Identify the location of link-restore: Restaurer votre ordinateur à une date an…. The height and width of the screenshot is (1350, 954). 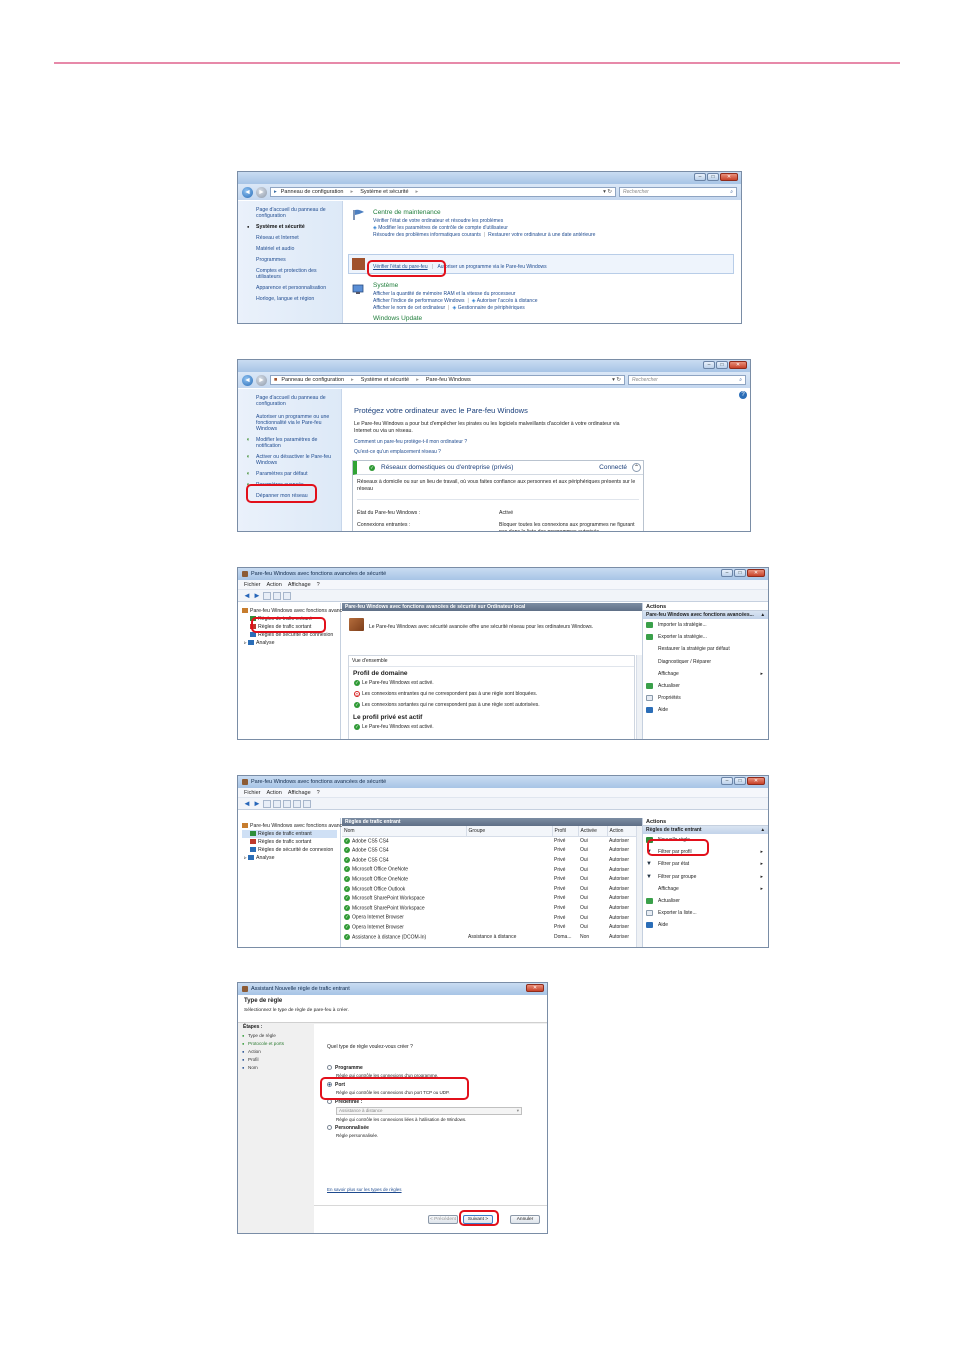
(541, 235).